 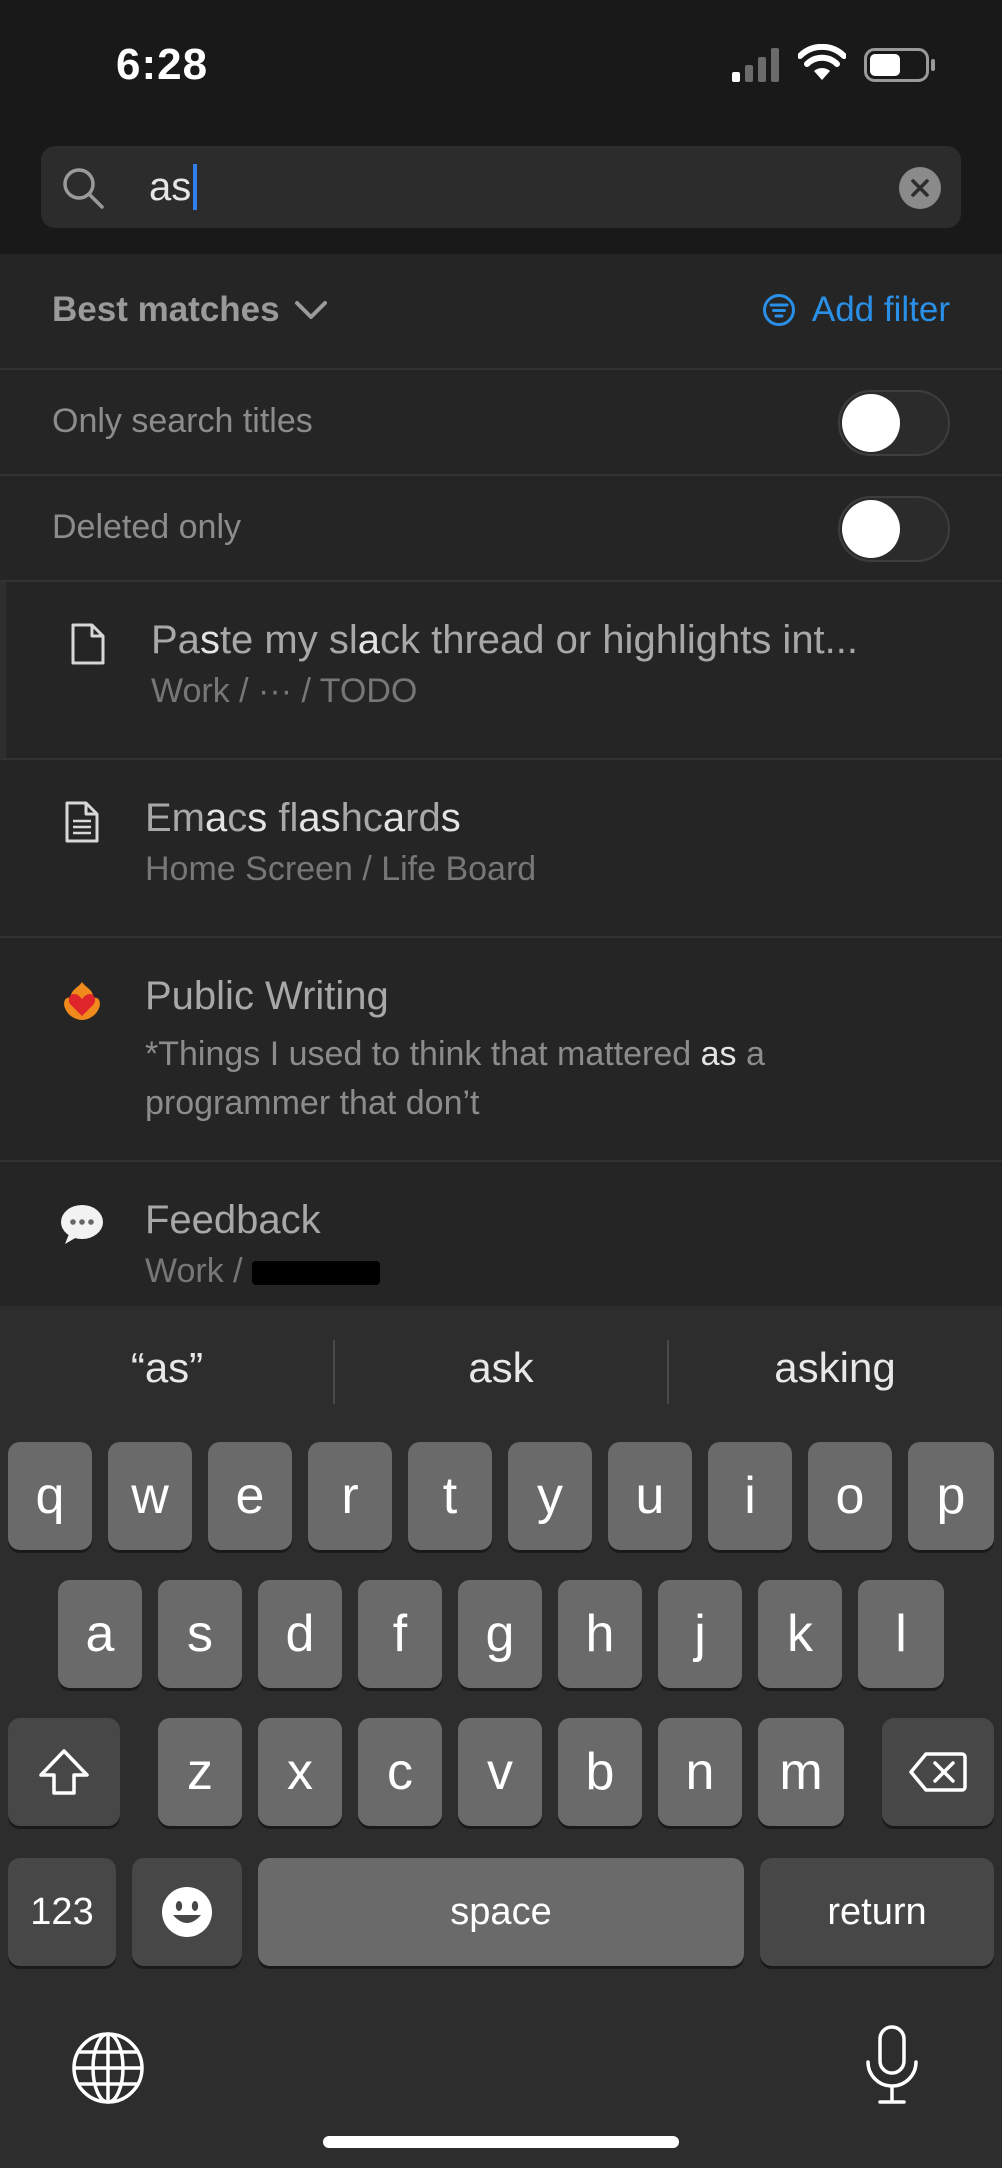 I want to click on key-c: c, so click(x=400, y=1772).